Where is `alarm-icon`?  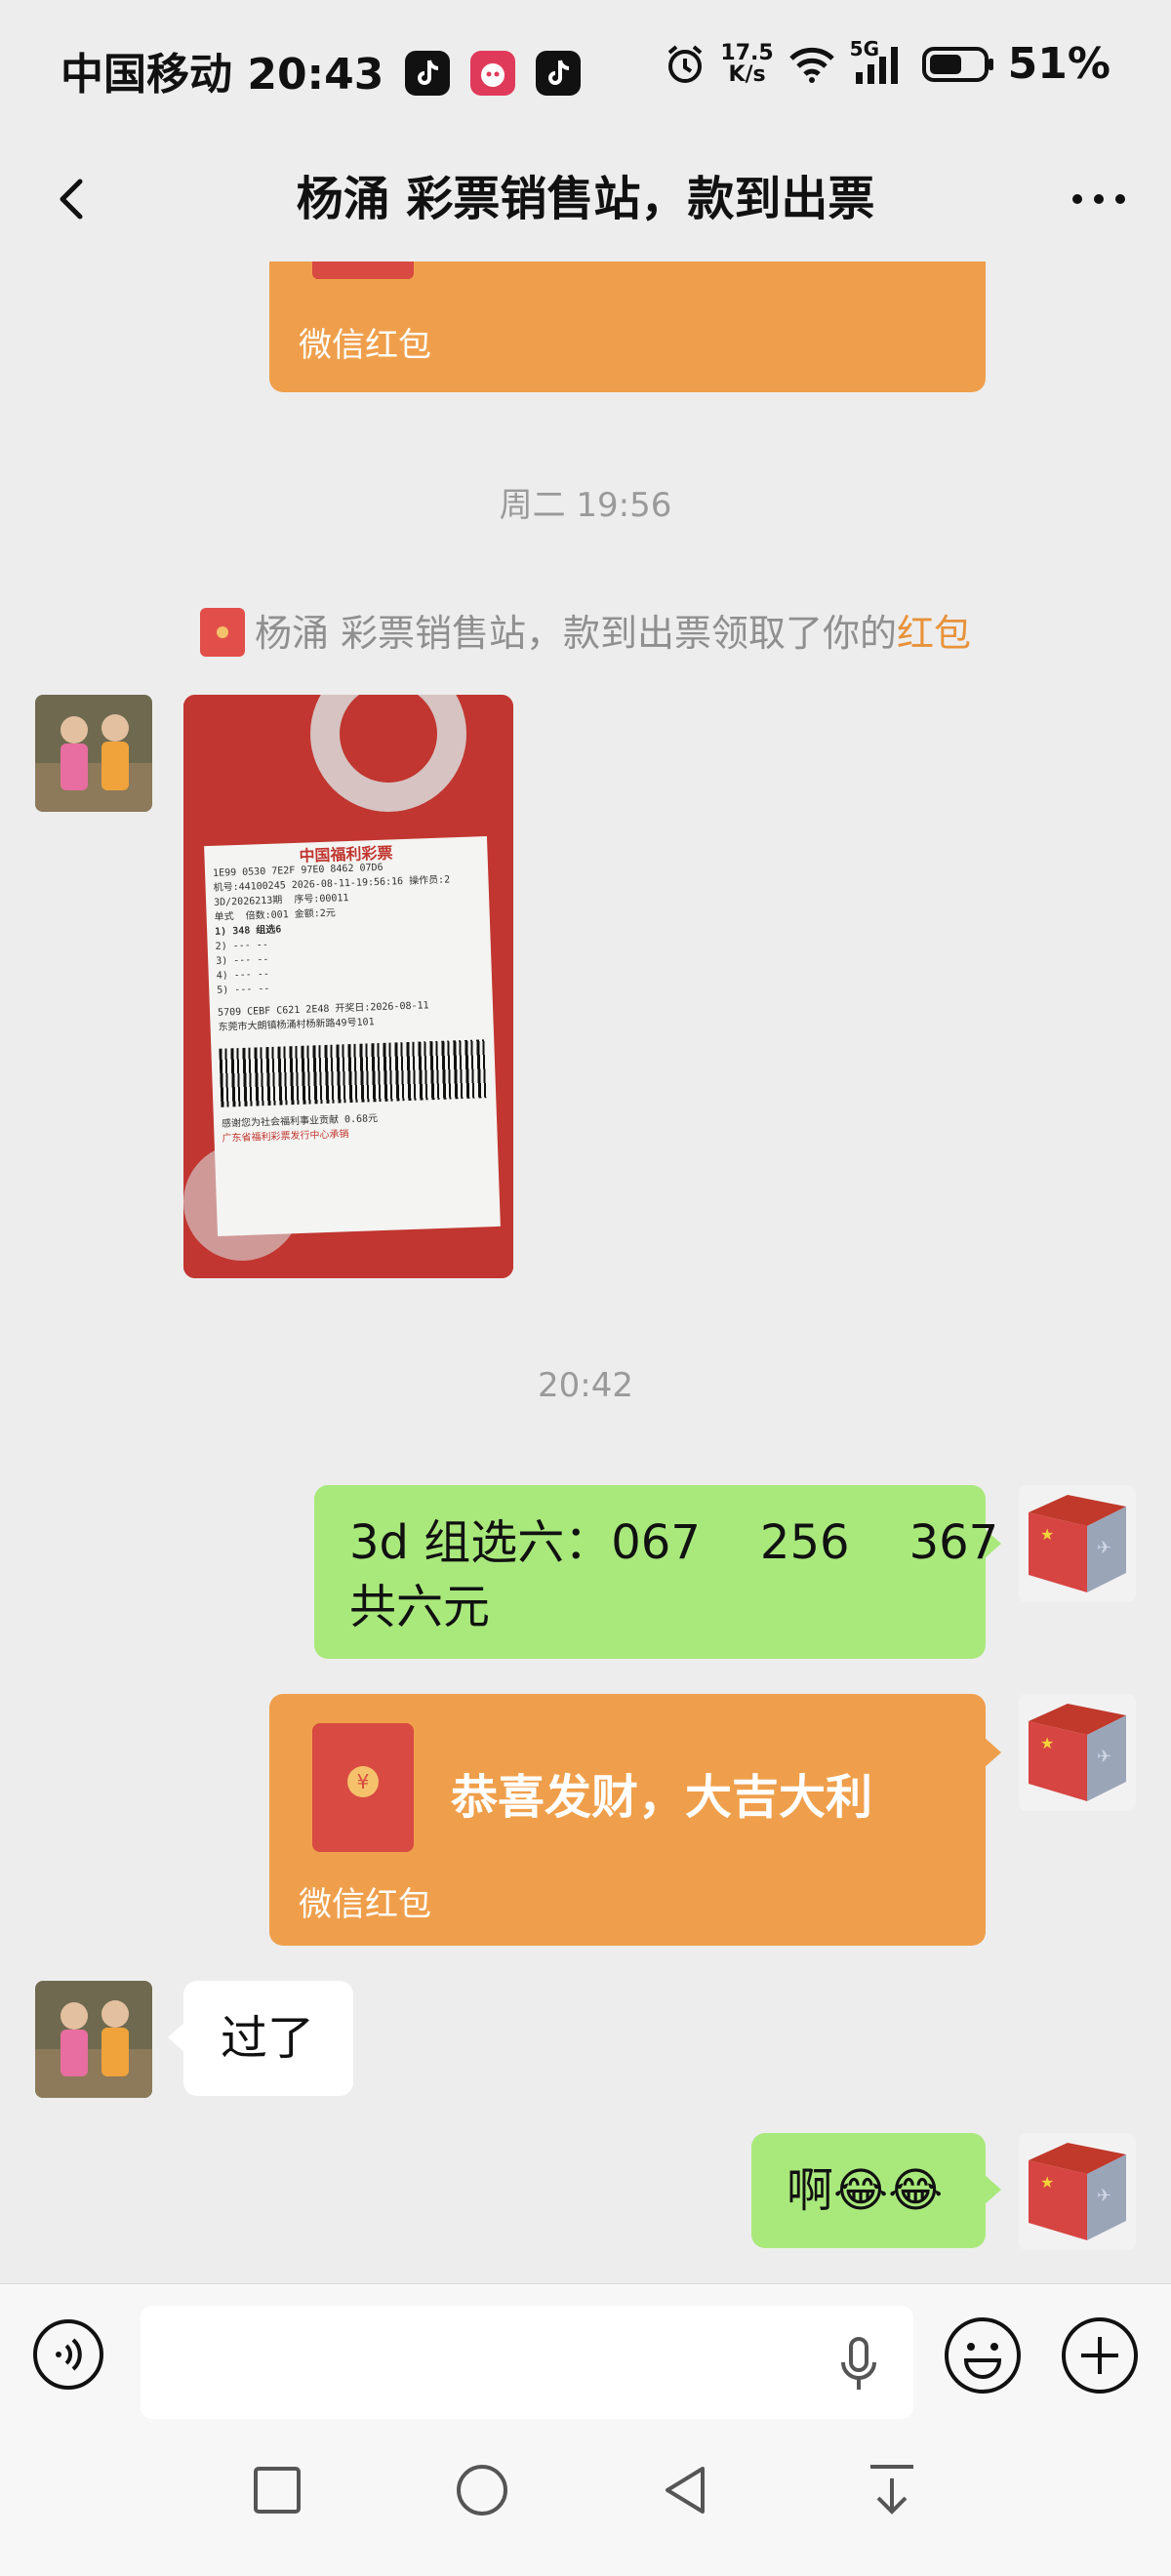
alarm-icon is located at coordinates (685, 63).